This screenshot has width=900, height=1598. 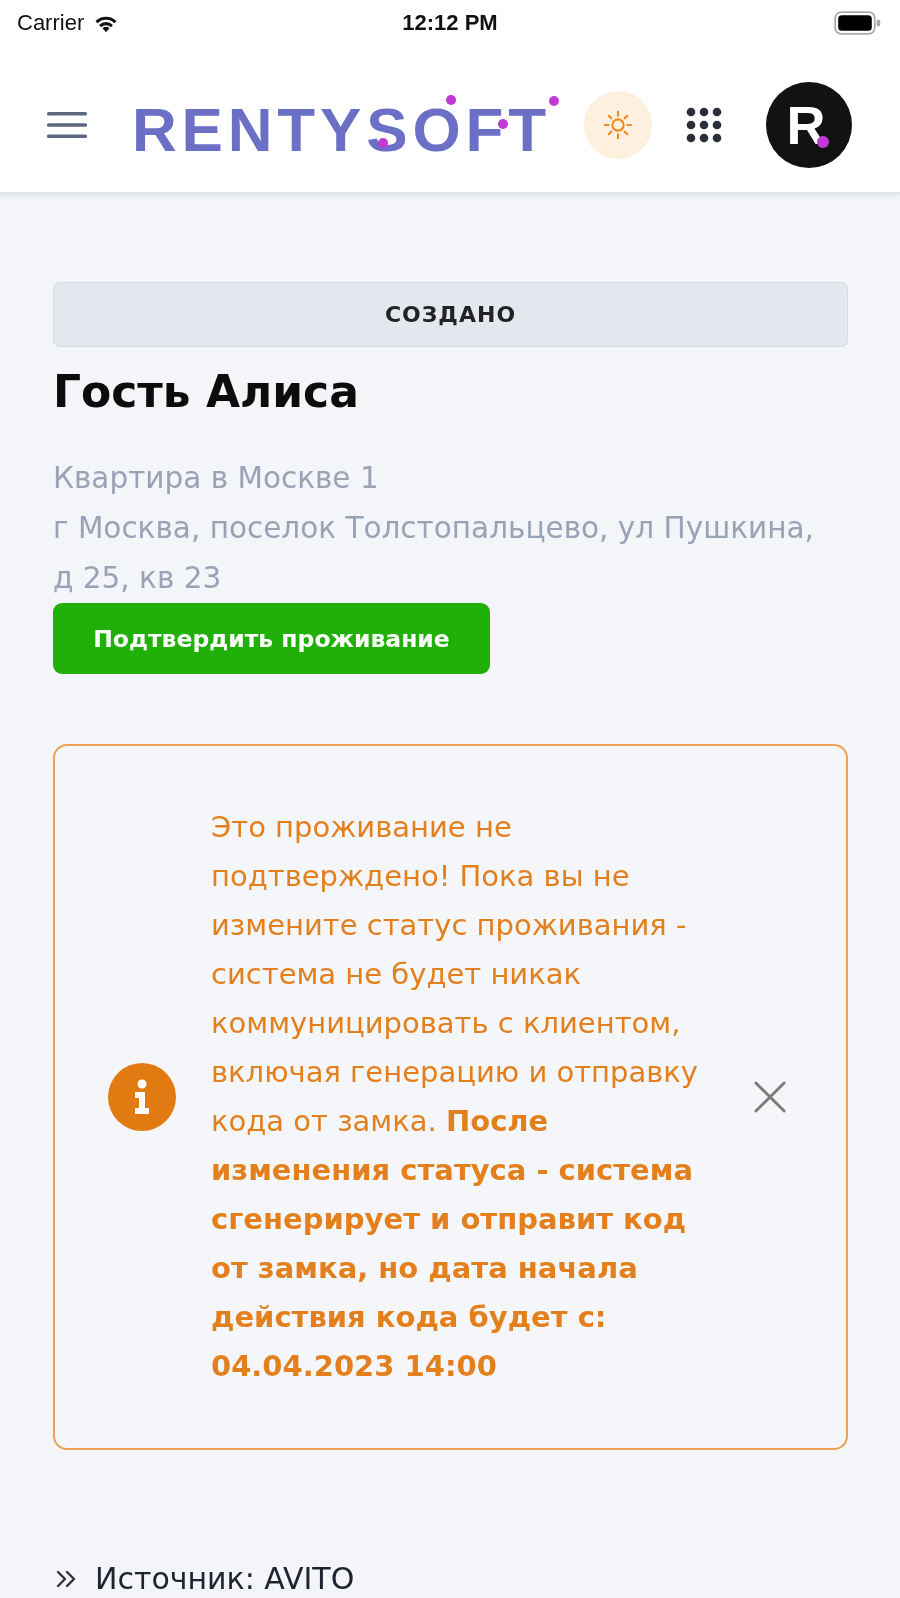 I want to click on grid-icon, so click(x=704, y=125).